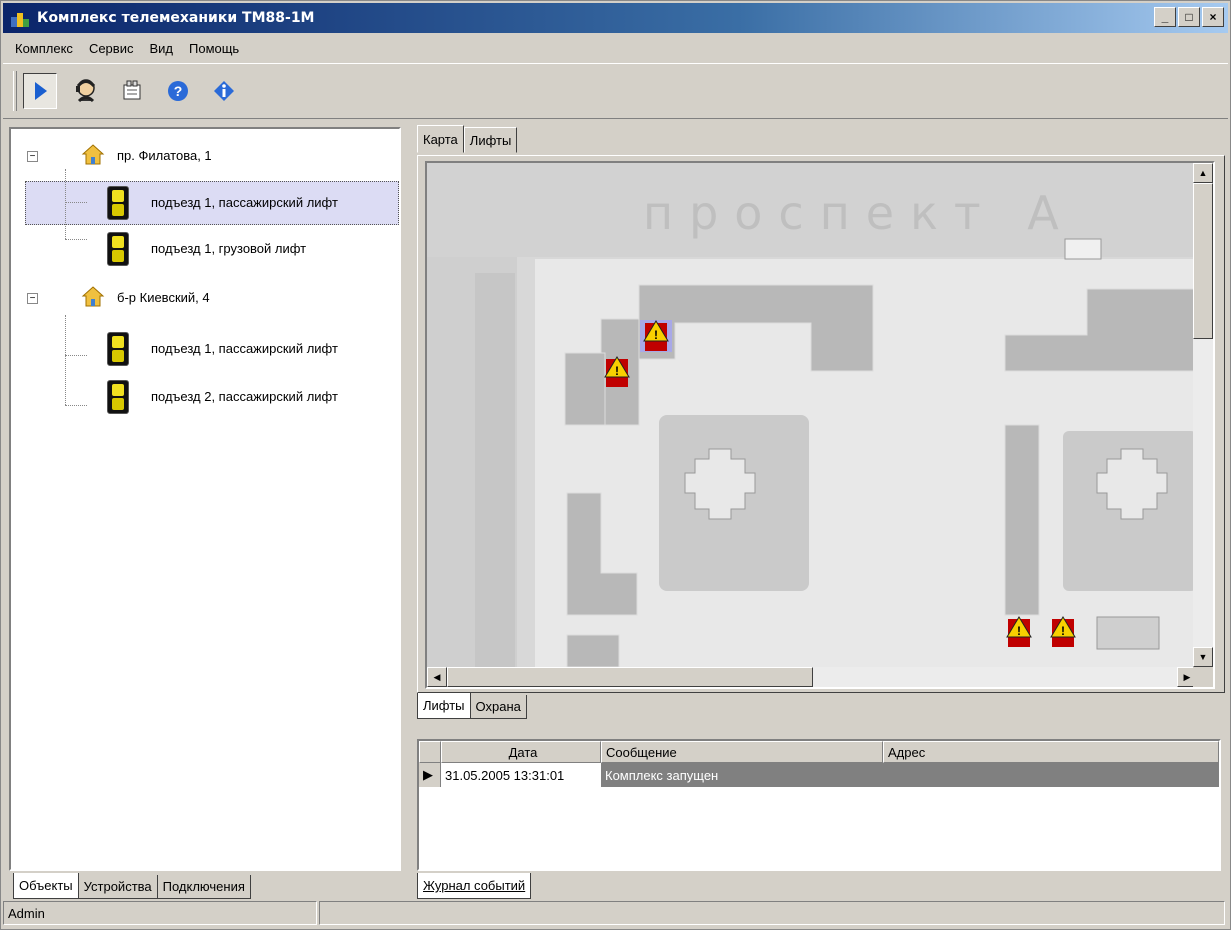  What do you see at coordinates (1203, 173) in the screenshot?
I see `scroll-up-button: ▲` at bounding box center [1203, 173].